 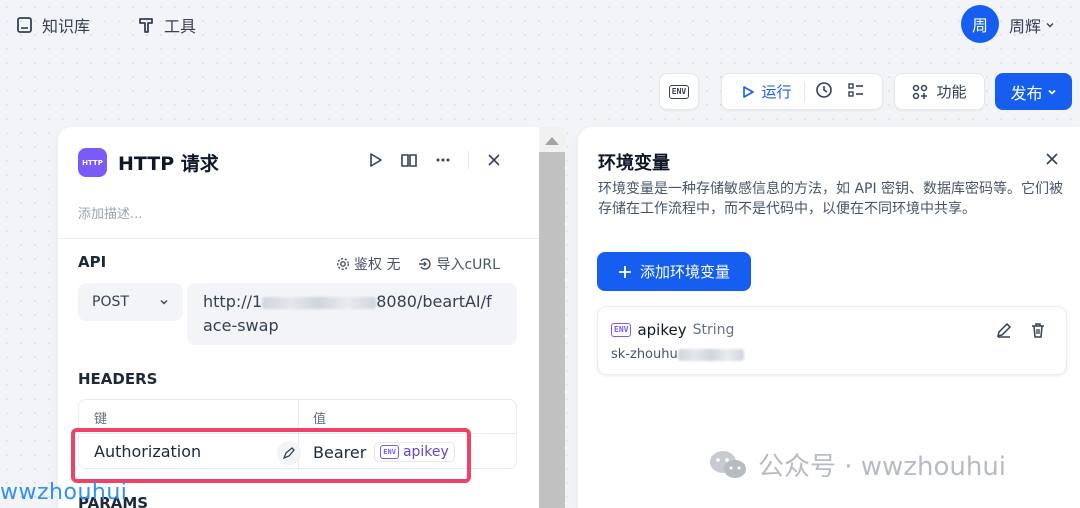 I want to click on col-value: 值, so click(x=320, y=419).